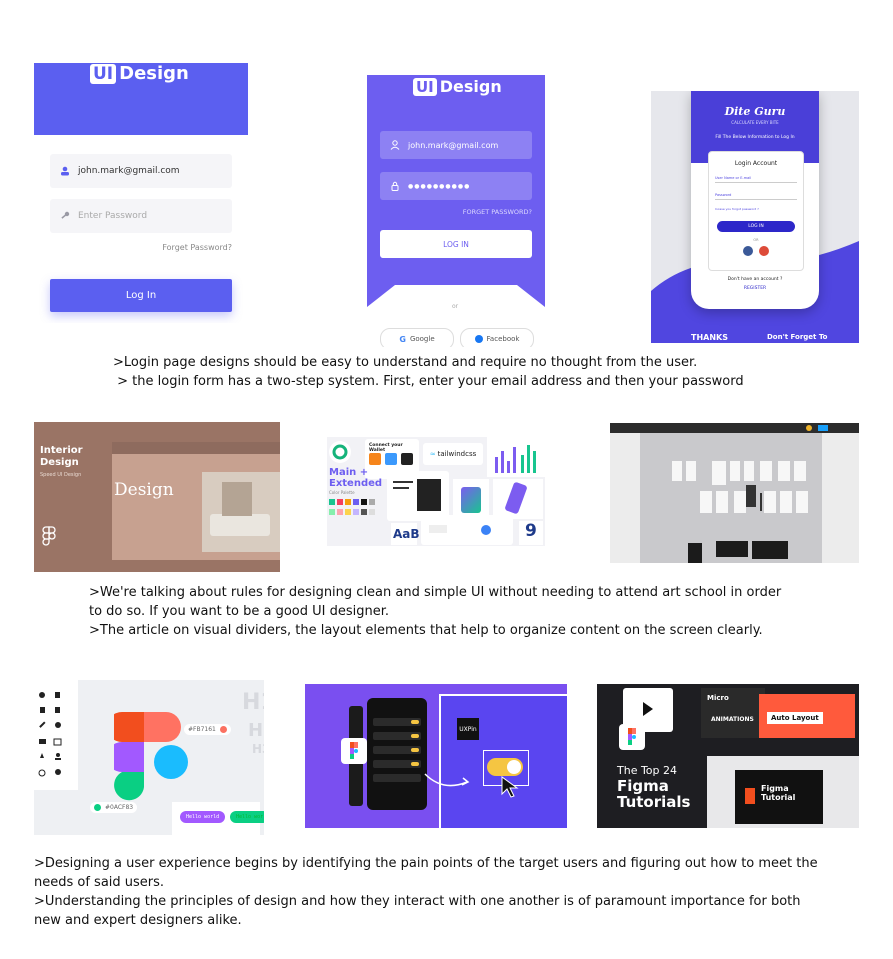 This screenshot has width=893, height=959. Describe the element at coordinates (197, 247) in the screenshot. I see `forgot-password-link: Forget Password?` at that location.